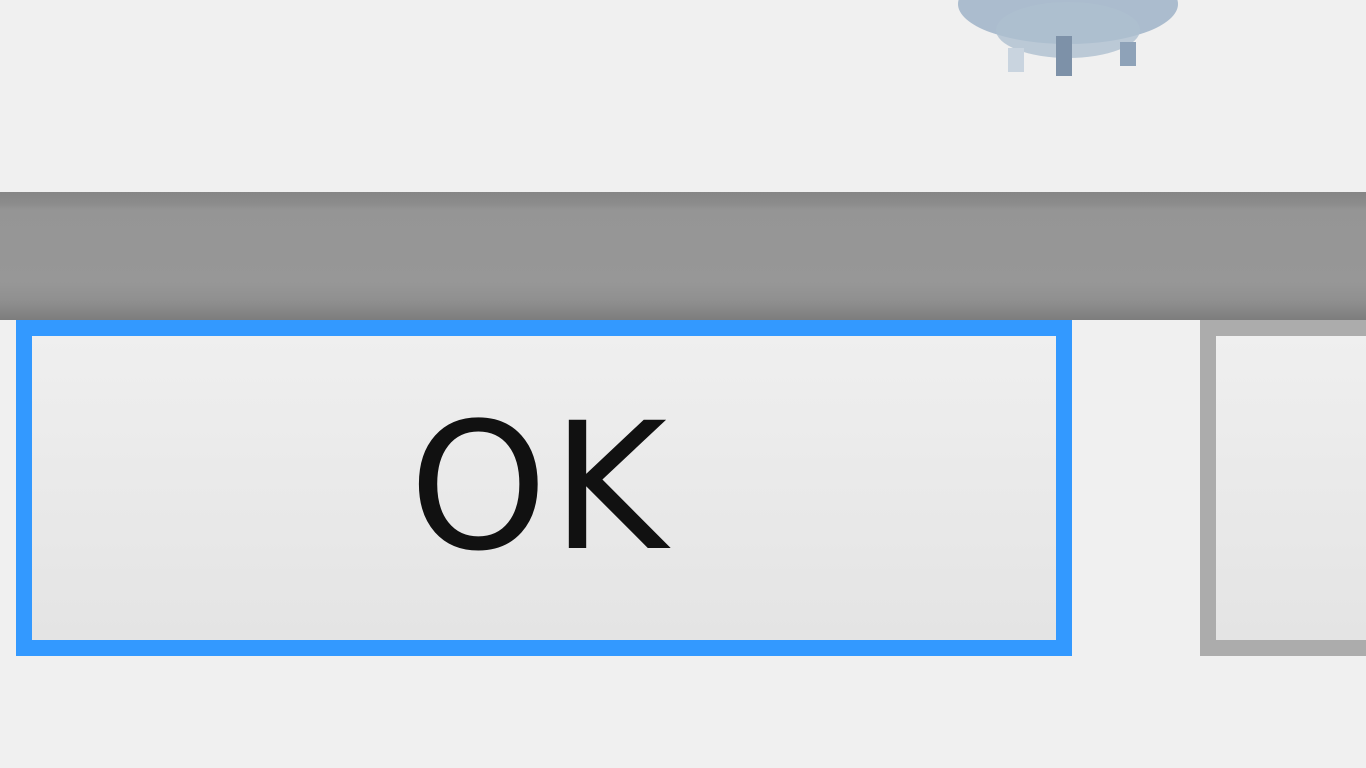 Image resolution: width=1366 pixels, height=768 pixels. What do you see at coordinates (540, 487) in the screenshot?
I see `ok-button-label: OK` at bounding box center [540, 487].